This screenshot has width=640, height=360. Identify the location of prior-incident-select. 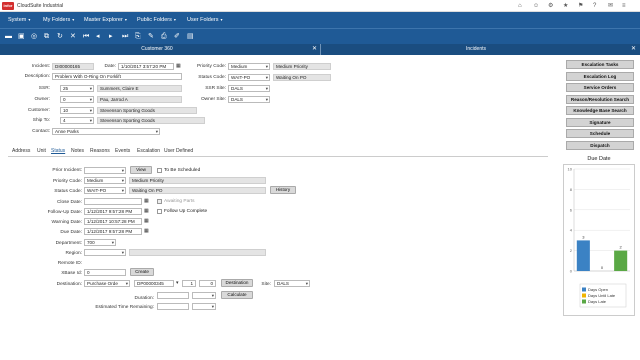
(105, 170).